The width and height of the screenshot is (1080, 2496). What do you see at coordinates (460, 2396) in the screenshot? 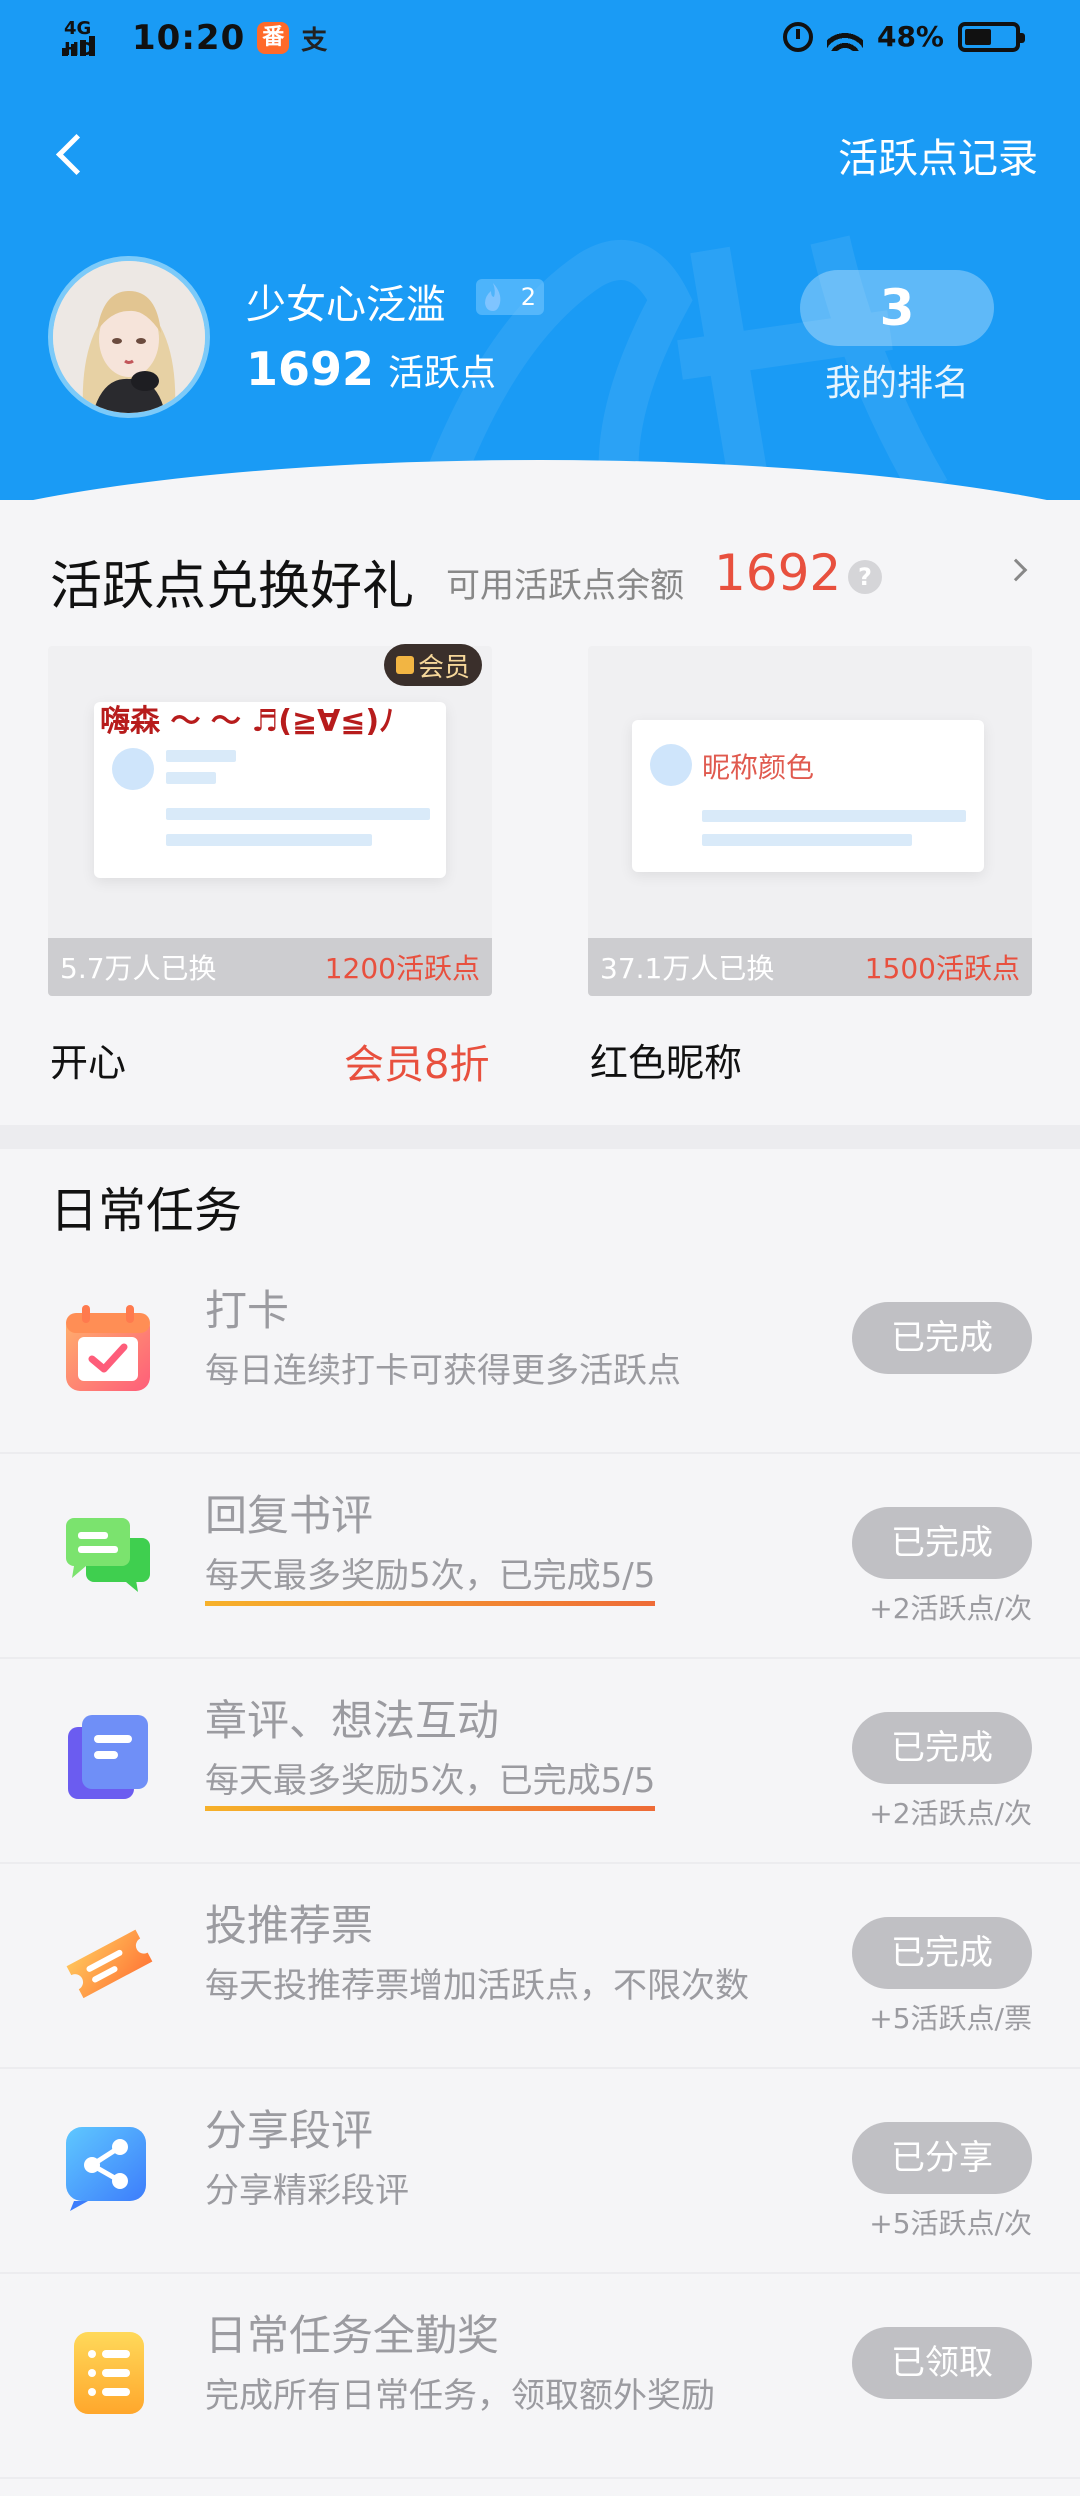
I see `task-desc: 完成所有日常任务，领取额外奖励` at bounding box center [460, 2396].